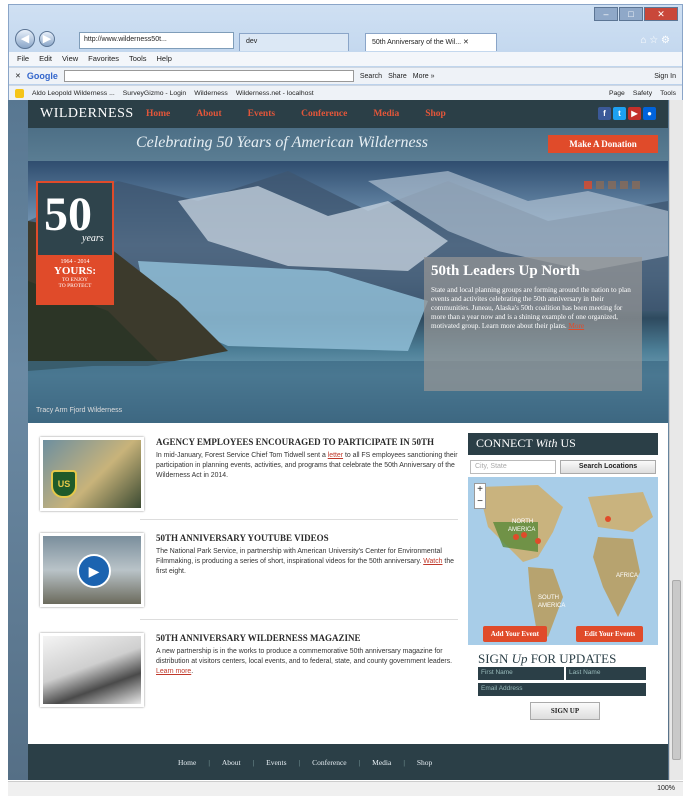  What do you see at coordinates (606, 673) in the screenshot?
I see `last-name-field: Last Name` at bounding box center [606, 673].